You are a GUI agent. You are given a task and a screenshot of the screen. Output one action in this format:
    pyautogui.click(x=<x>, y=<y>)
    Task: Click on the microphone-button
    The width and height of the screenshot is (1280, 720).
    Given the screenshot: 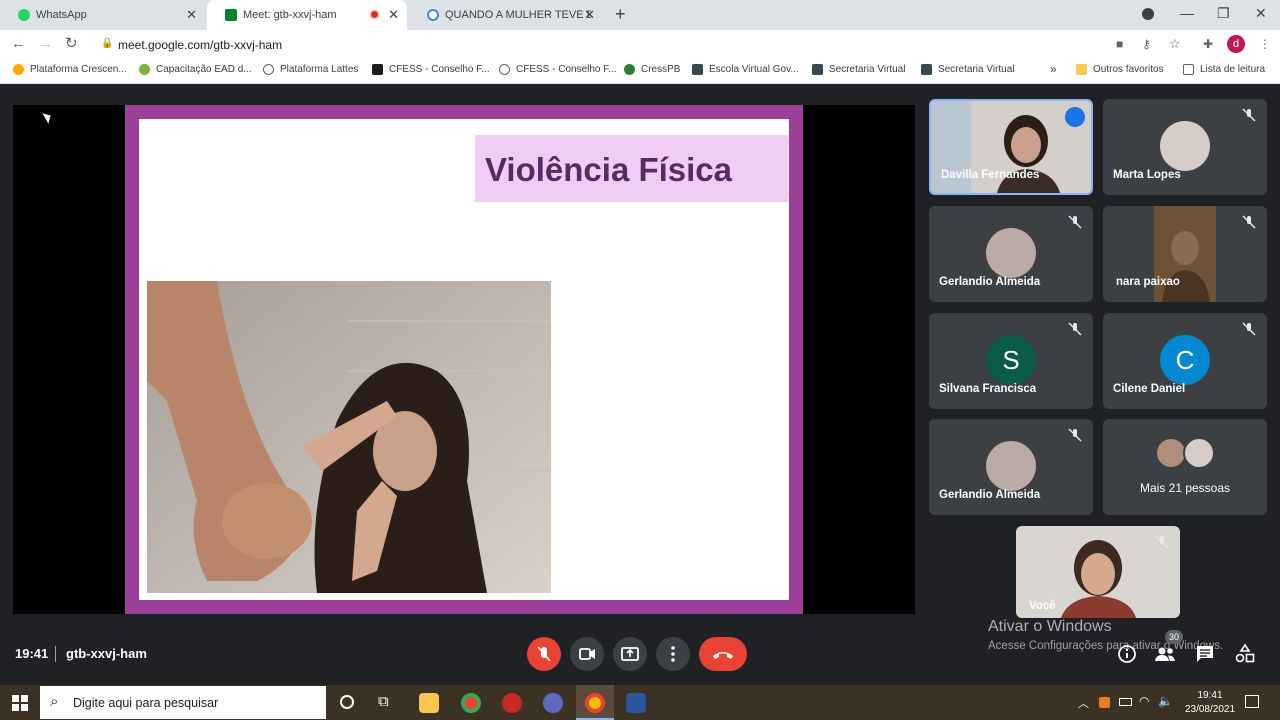 What is the action you would take?
    pyautogui.click(x=544, y=654)
    